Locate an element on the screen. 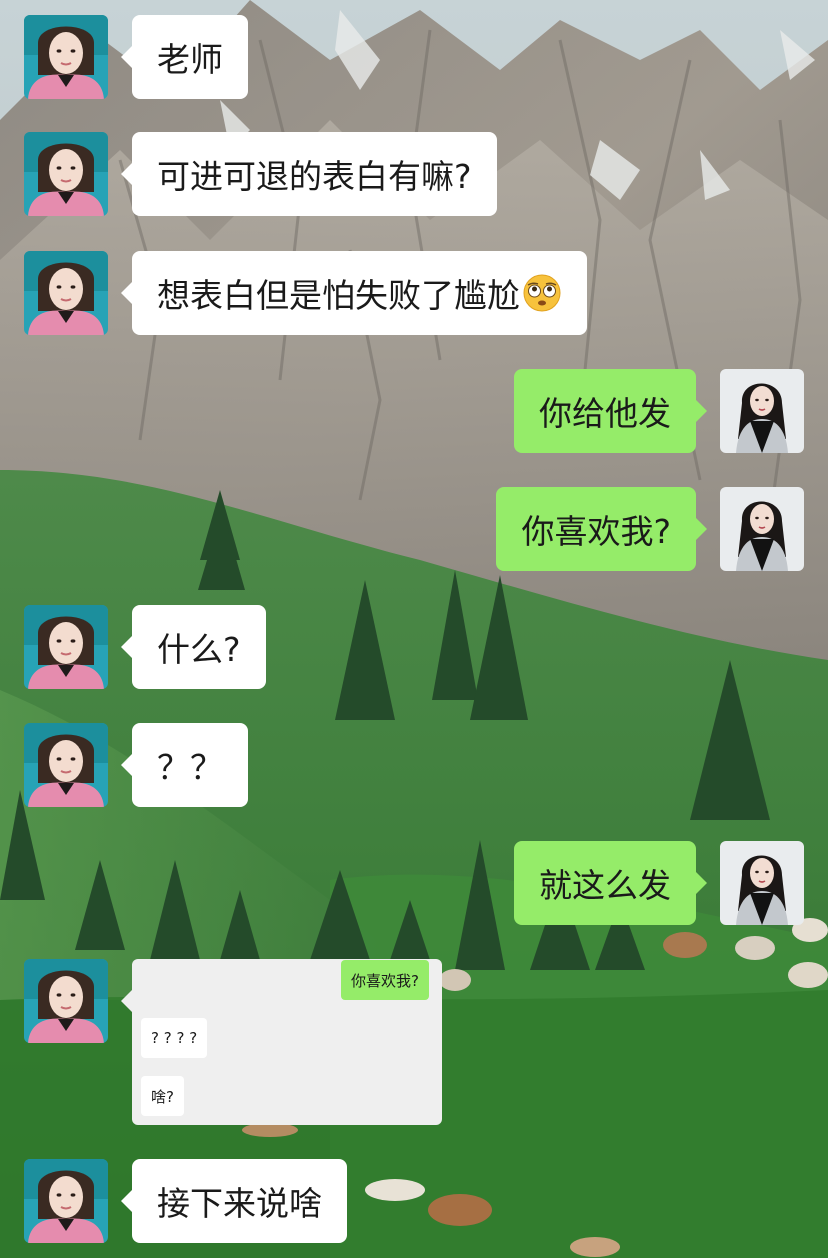  flushed-face-emoji-icon is located at coordinates (542, 293).